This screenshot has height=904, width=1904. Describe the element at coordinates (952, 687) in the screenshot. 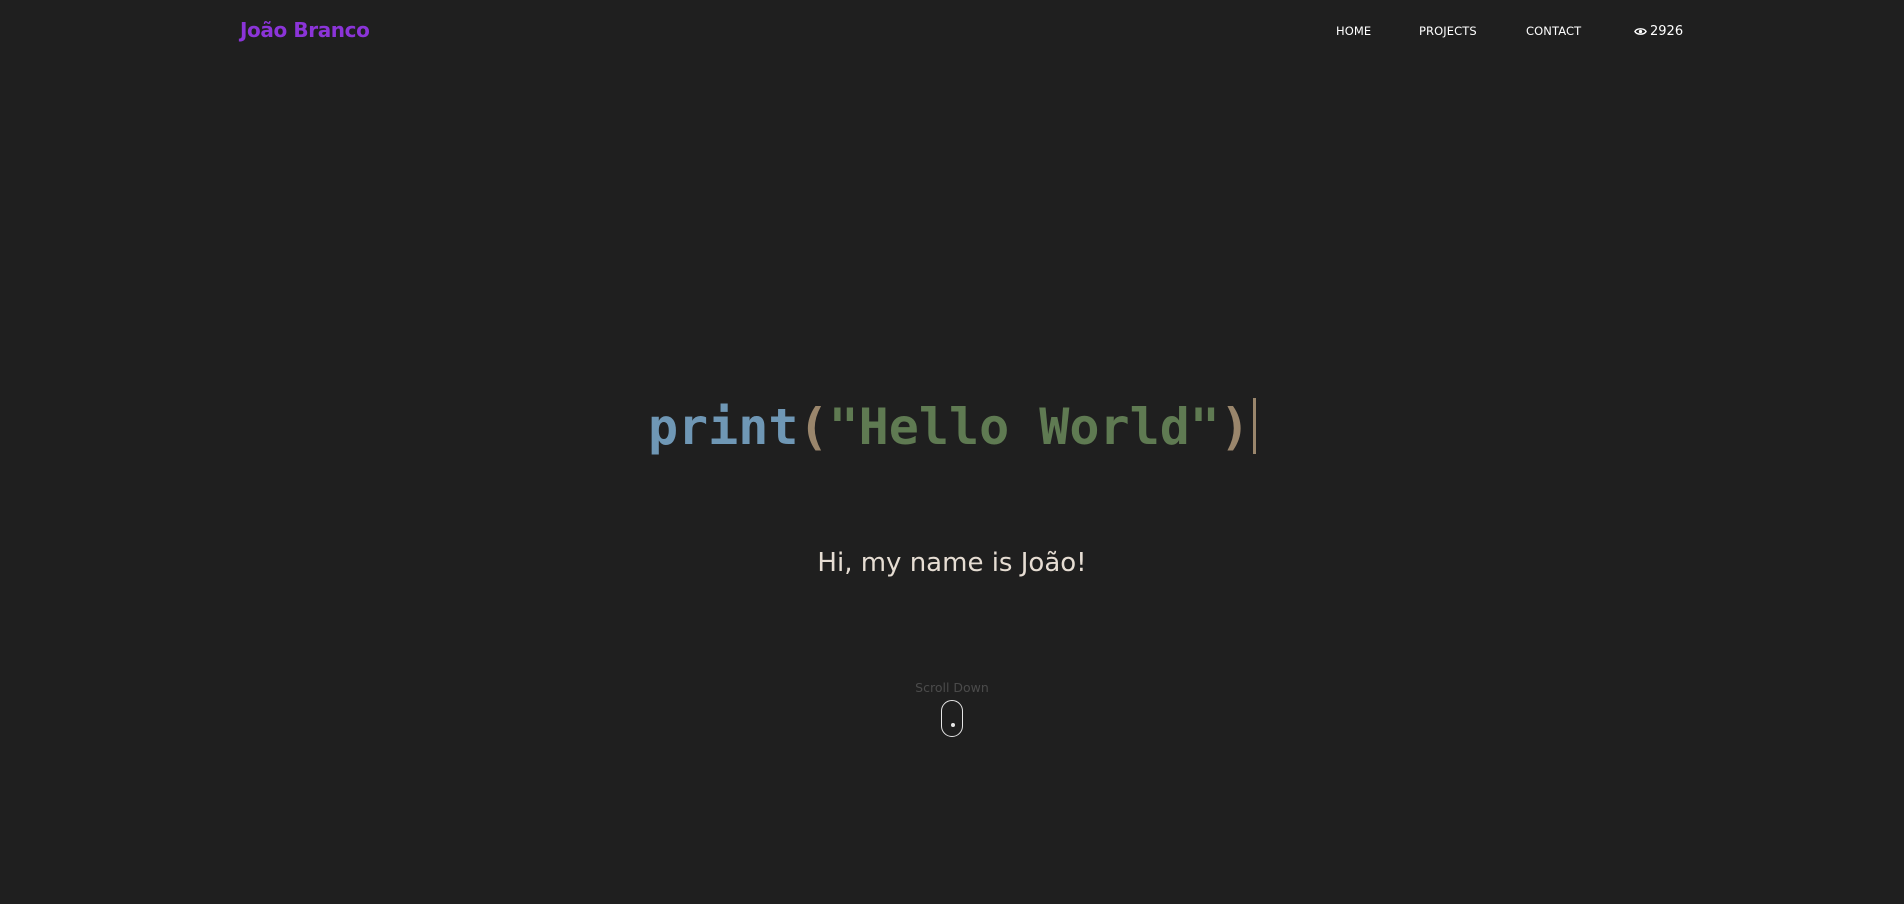

I see `scroll-down-label: Scroll Down` at that location.